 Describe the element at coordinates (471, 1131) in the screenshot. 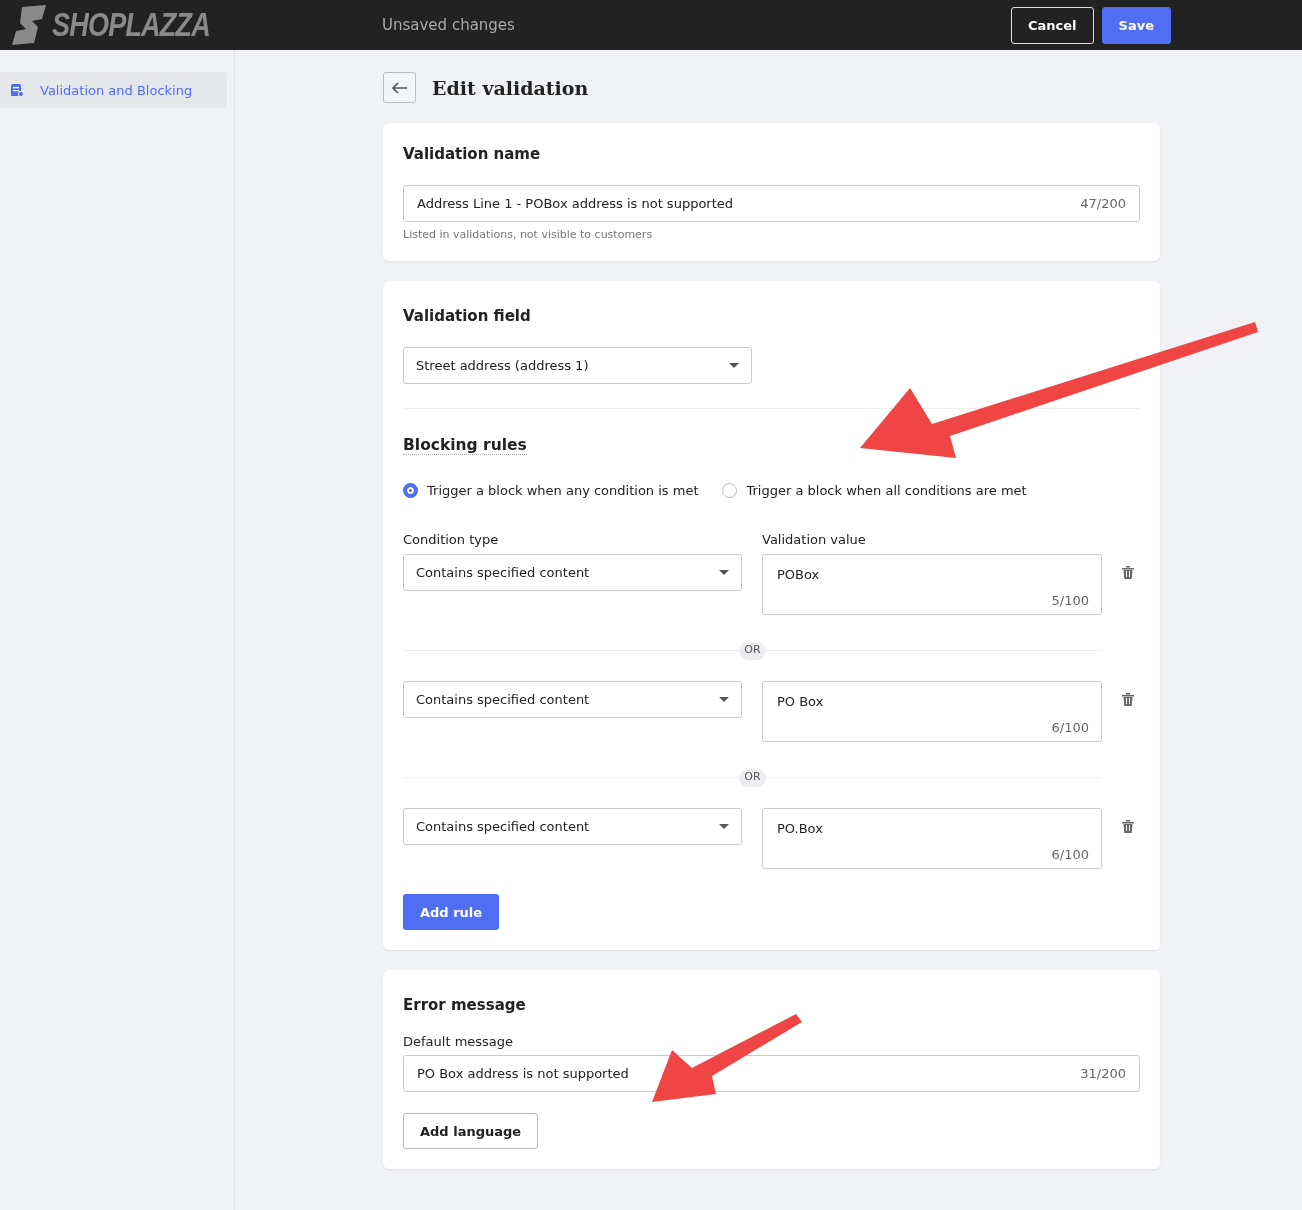

I see `add-language-button: Add language` at that location.